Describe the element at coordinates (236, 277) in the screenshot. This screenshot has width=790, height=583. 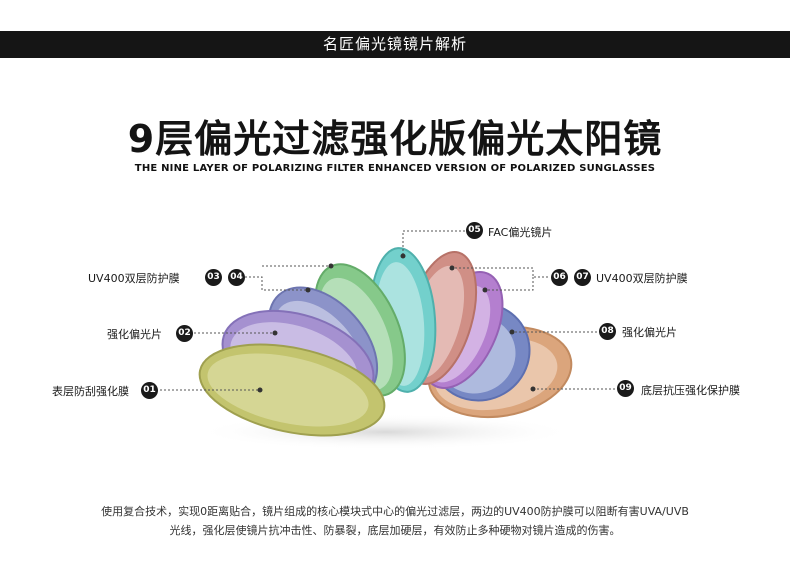
I see `badge-04: 04` at that location.